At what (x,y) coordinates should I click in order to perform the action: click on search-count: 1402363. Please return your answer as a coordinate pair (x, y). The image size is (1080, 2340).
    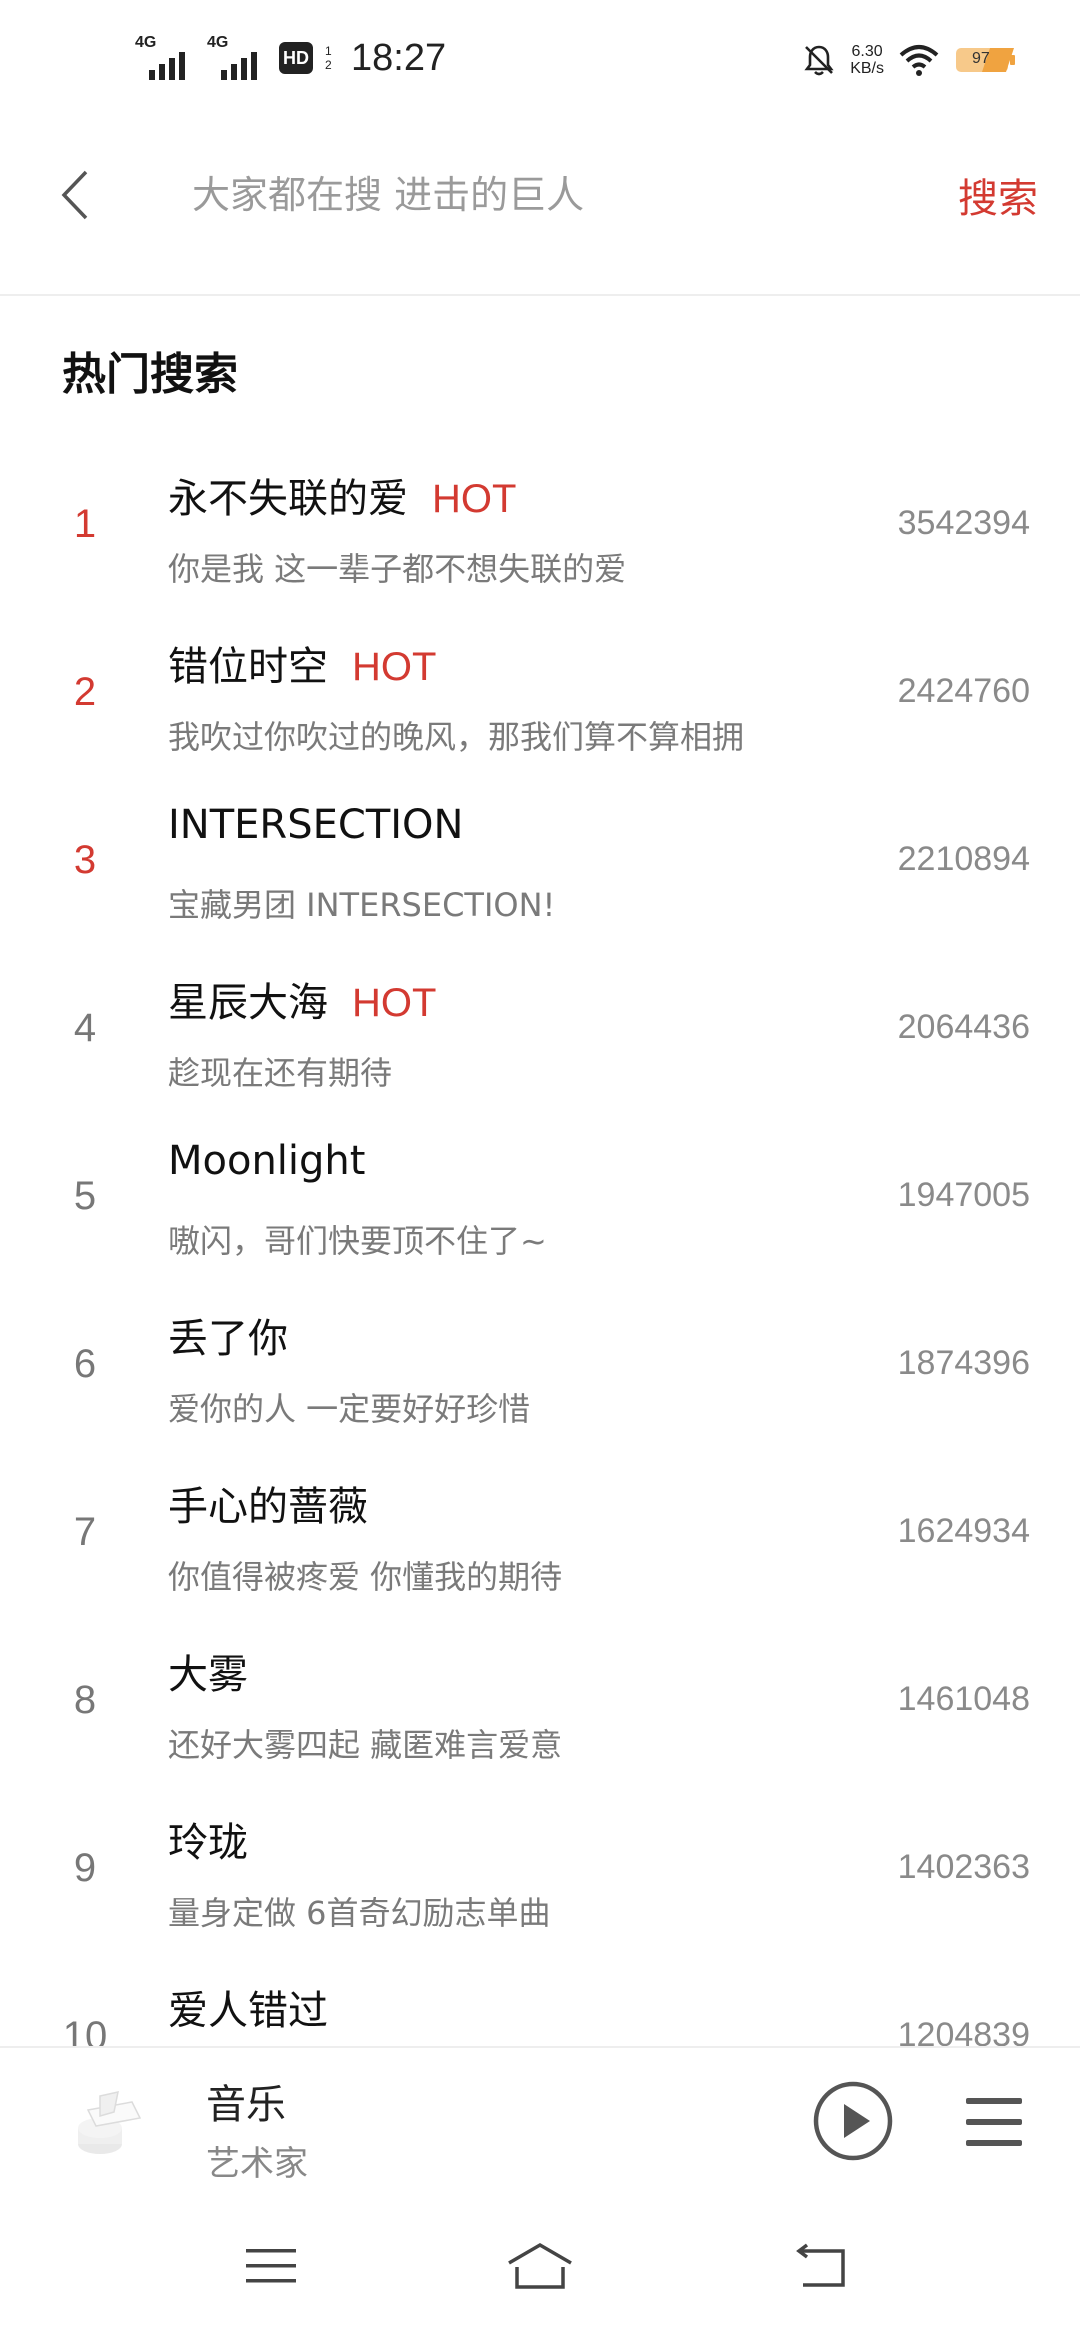
    Looking at the image, I should click on (963, 1867).